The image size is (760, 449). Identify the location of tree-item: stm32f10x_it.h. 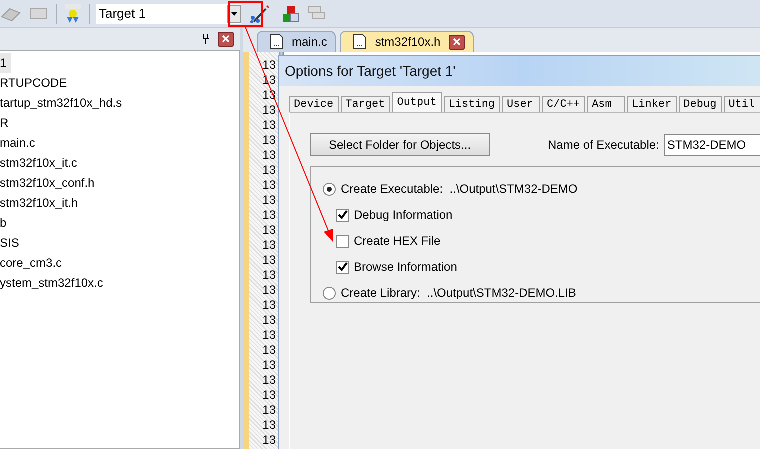
(41, 203).